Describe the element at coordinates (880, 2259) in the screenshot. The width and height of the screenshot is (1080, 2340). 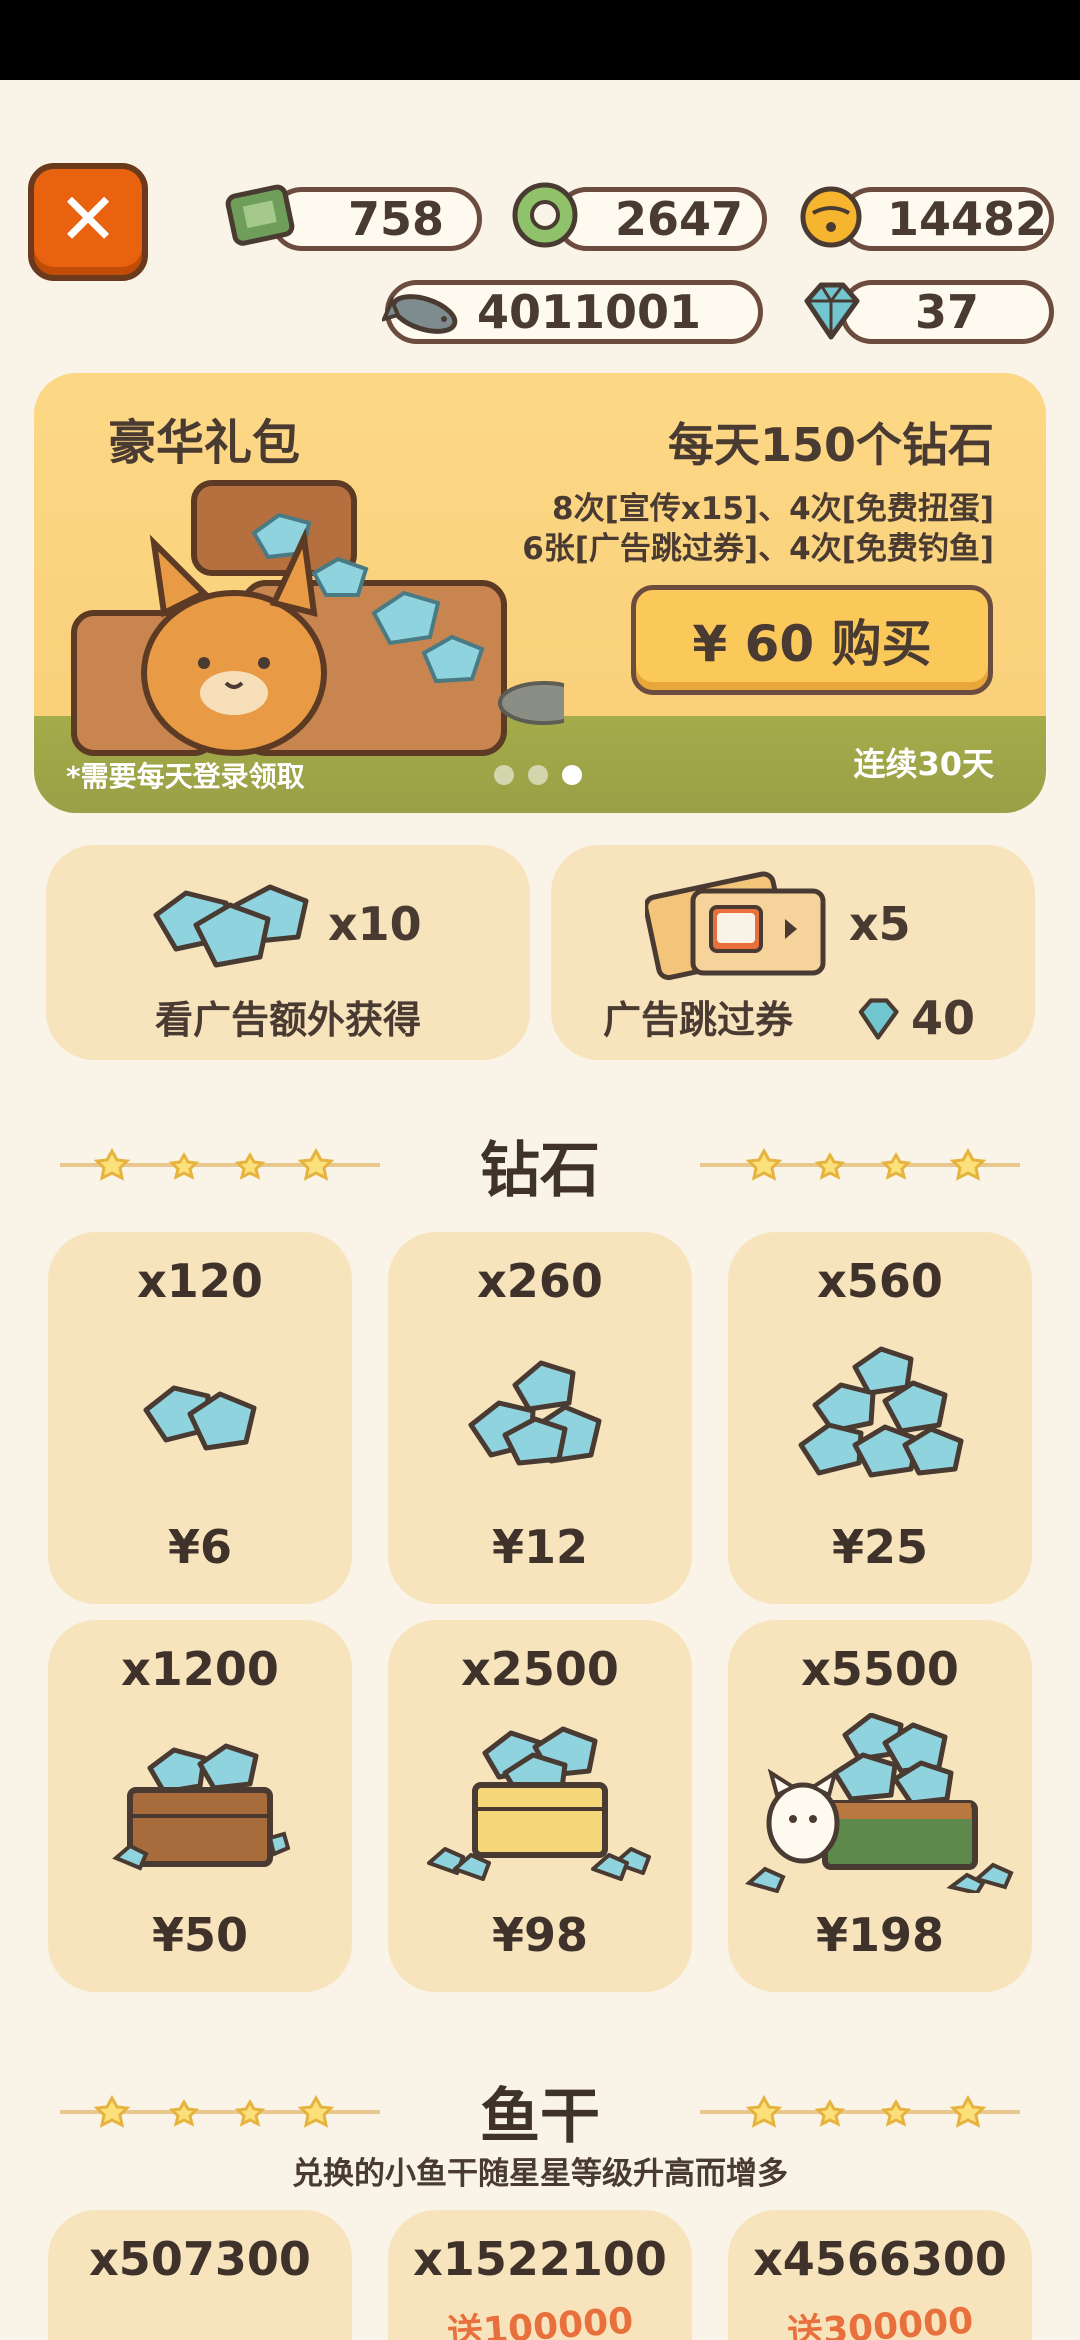
I see `pack-amount: x4566300` at that location.